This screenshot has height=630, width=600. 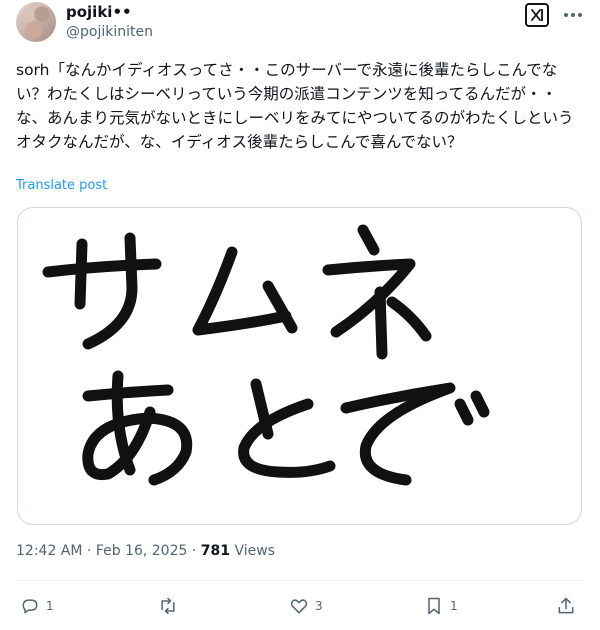 I want to click on bookmark-icon, so click(x=434, y=606).